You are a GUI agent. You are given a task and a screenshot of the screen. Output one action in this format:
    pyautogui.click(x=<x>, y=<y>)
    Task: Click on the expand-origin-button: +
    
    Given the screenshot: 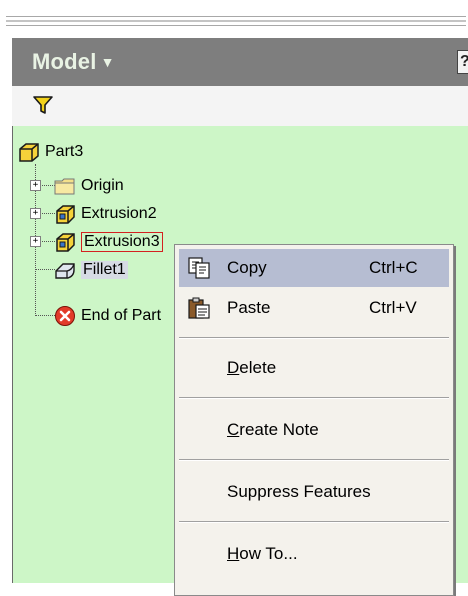 What is the action you would take?
    pyautogui.click(x=35, y=185)
    